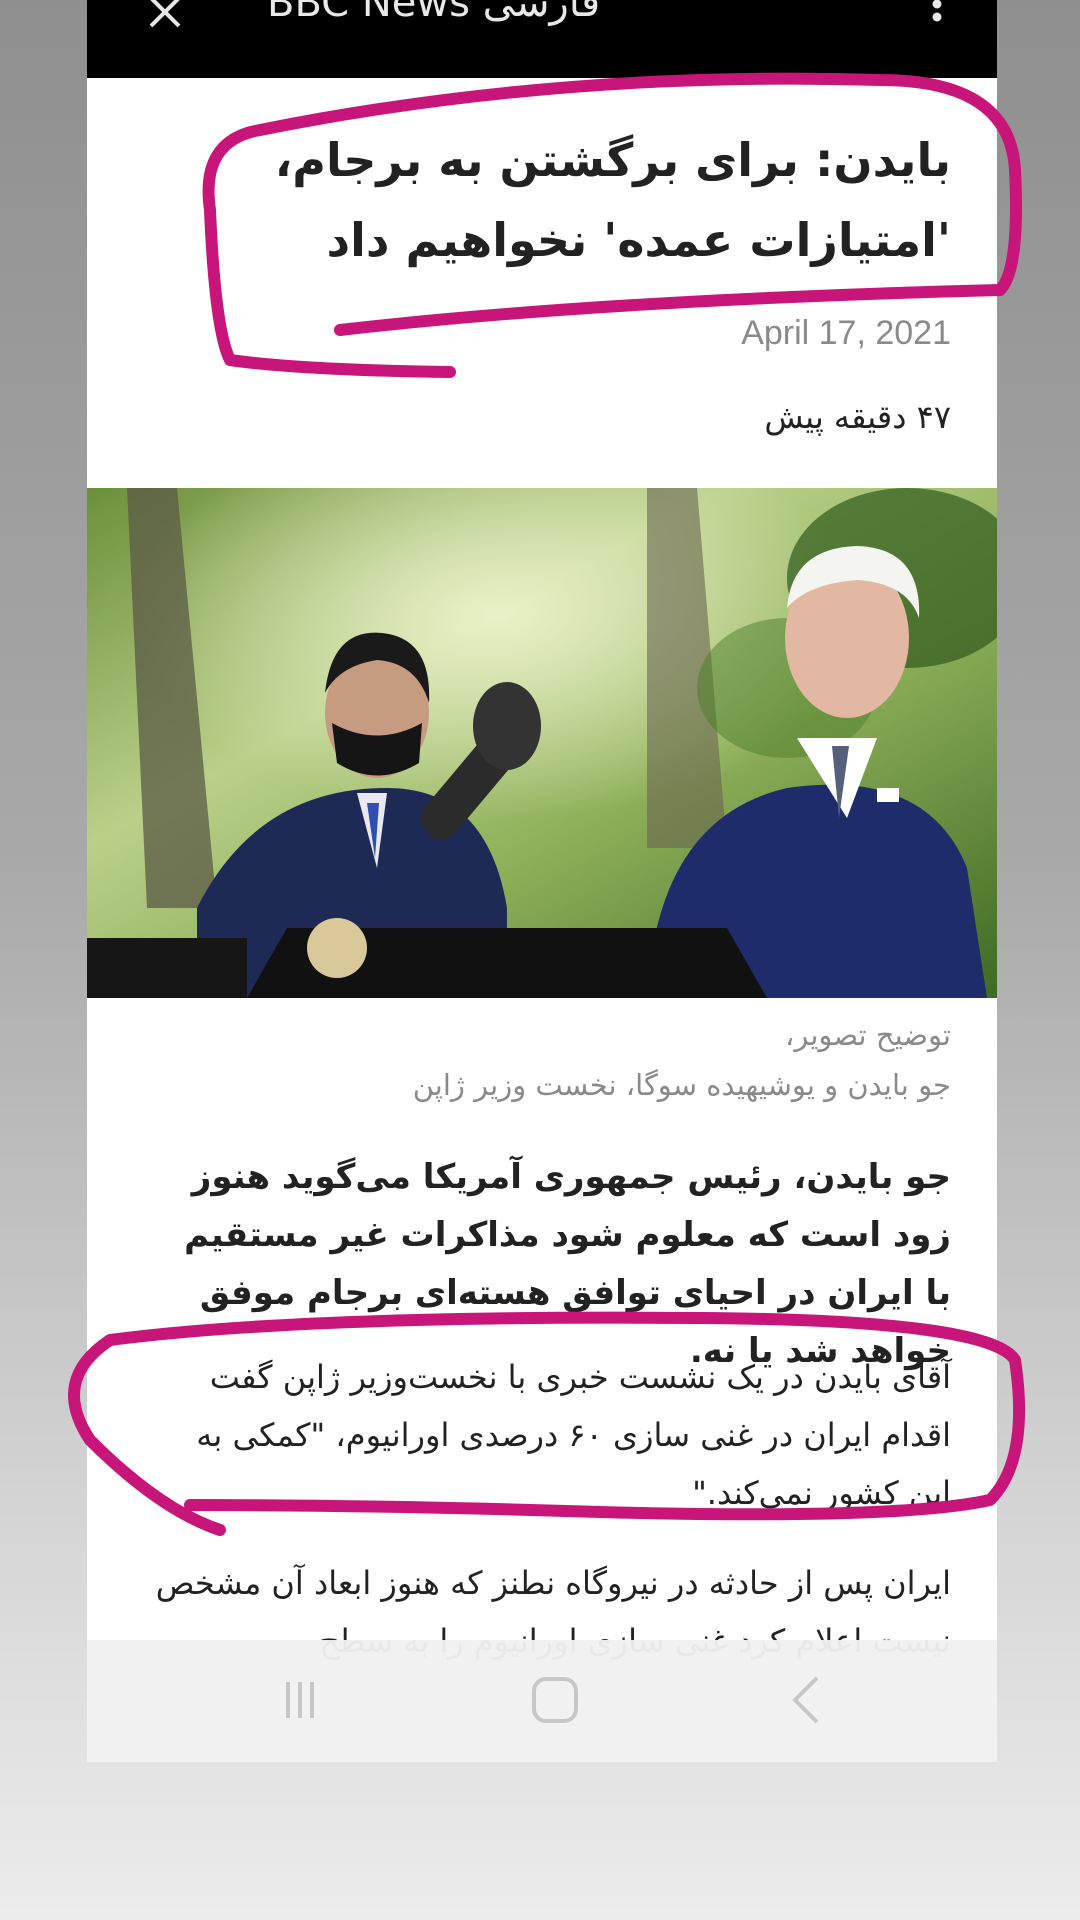  What do you see at coordinates (434, 13) in the screenshot?
I see `app-title: BBC News فارسی` at bounding box center [434, 13].